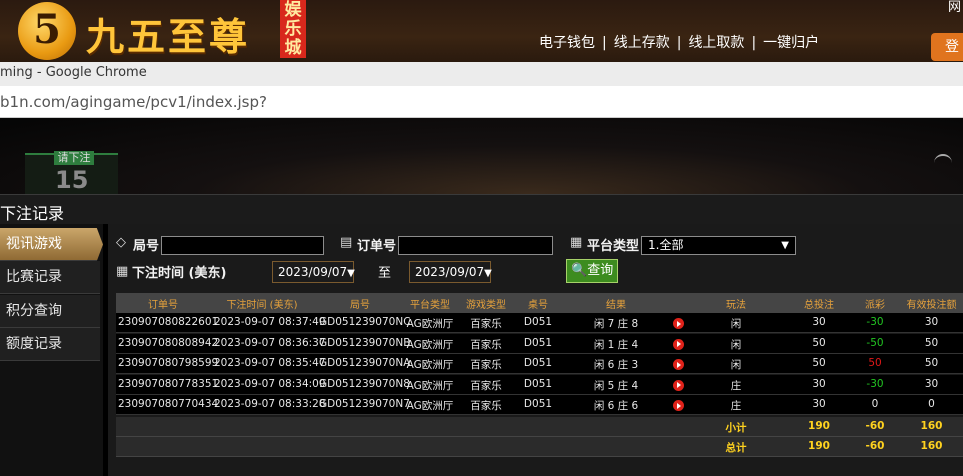 This screenshot has width=963, height=476. Describe the element at coordinates (481, 102) in the screenshot. I see `address-bar: b1n.com/agingame/pcv1/index.jsp?` at that location.